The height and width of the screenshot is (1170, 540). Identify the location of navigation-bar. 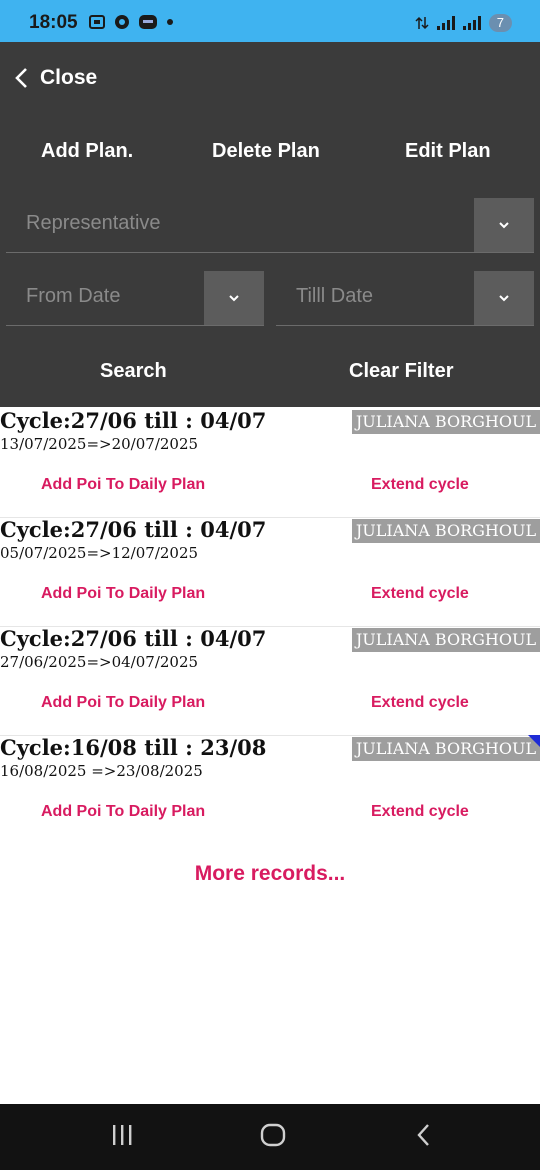
(270, 1137).